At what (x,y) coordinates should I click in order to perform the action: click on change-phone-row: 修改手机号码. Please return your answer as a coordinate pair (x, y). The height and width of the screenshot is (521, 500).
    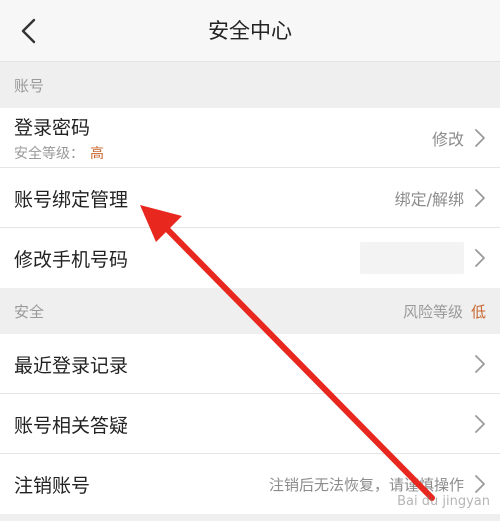
    Looking at the image, I should click on (250, 258).